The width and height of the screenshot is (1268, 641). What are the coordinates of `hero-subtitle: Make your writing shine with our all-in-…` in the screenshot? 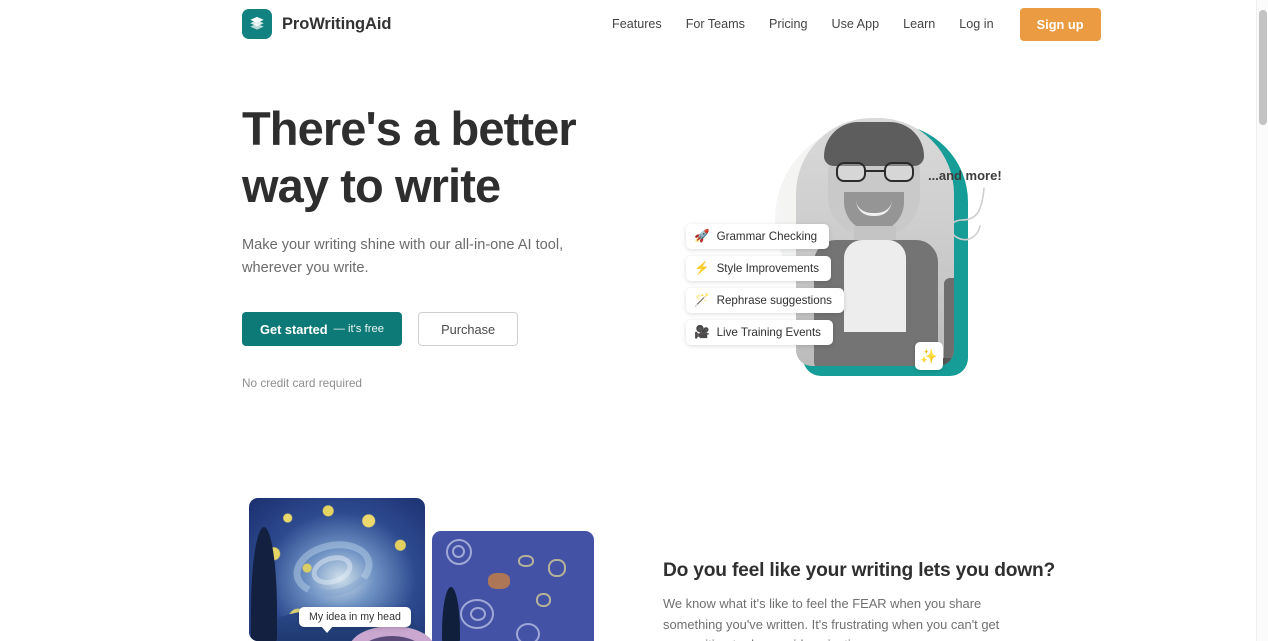 It's located at (403, 256).